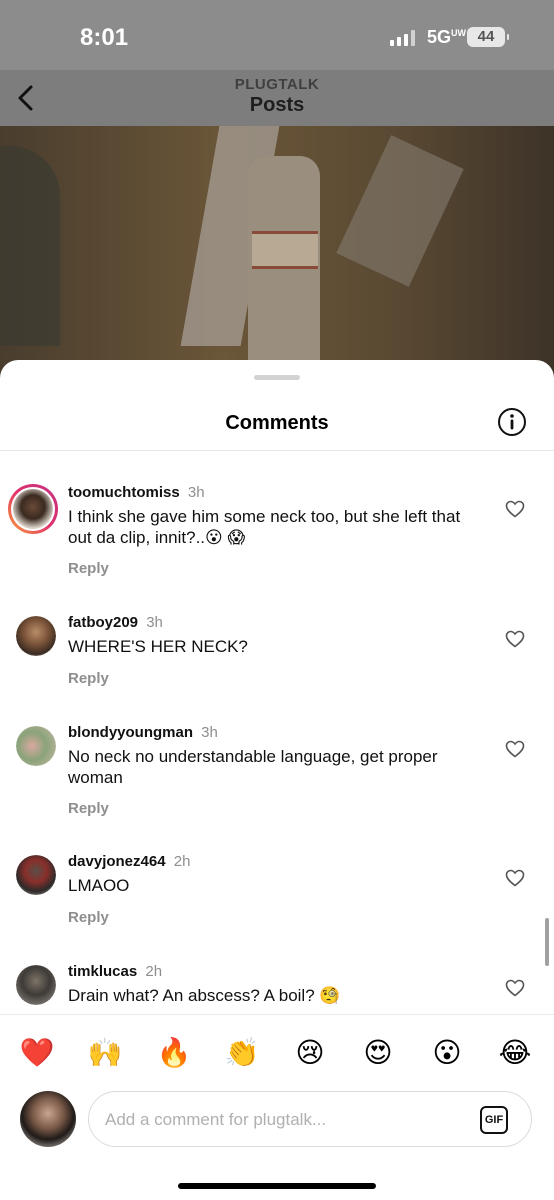 The width and height of the screenshot is (554, 1200). Describe the element at coordinates (310, 1053) in the screenshot. I see `reaction-crying: 😢` at that location.